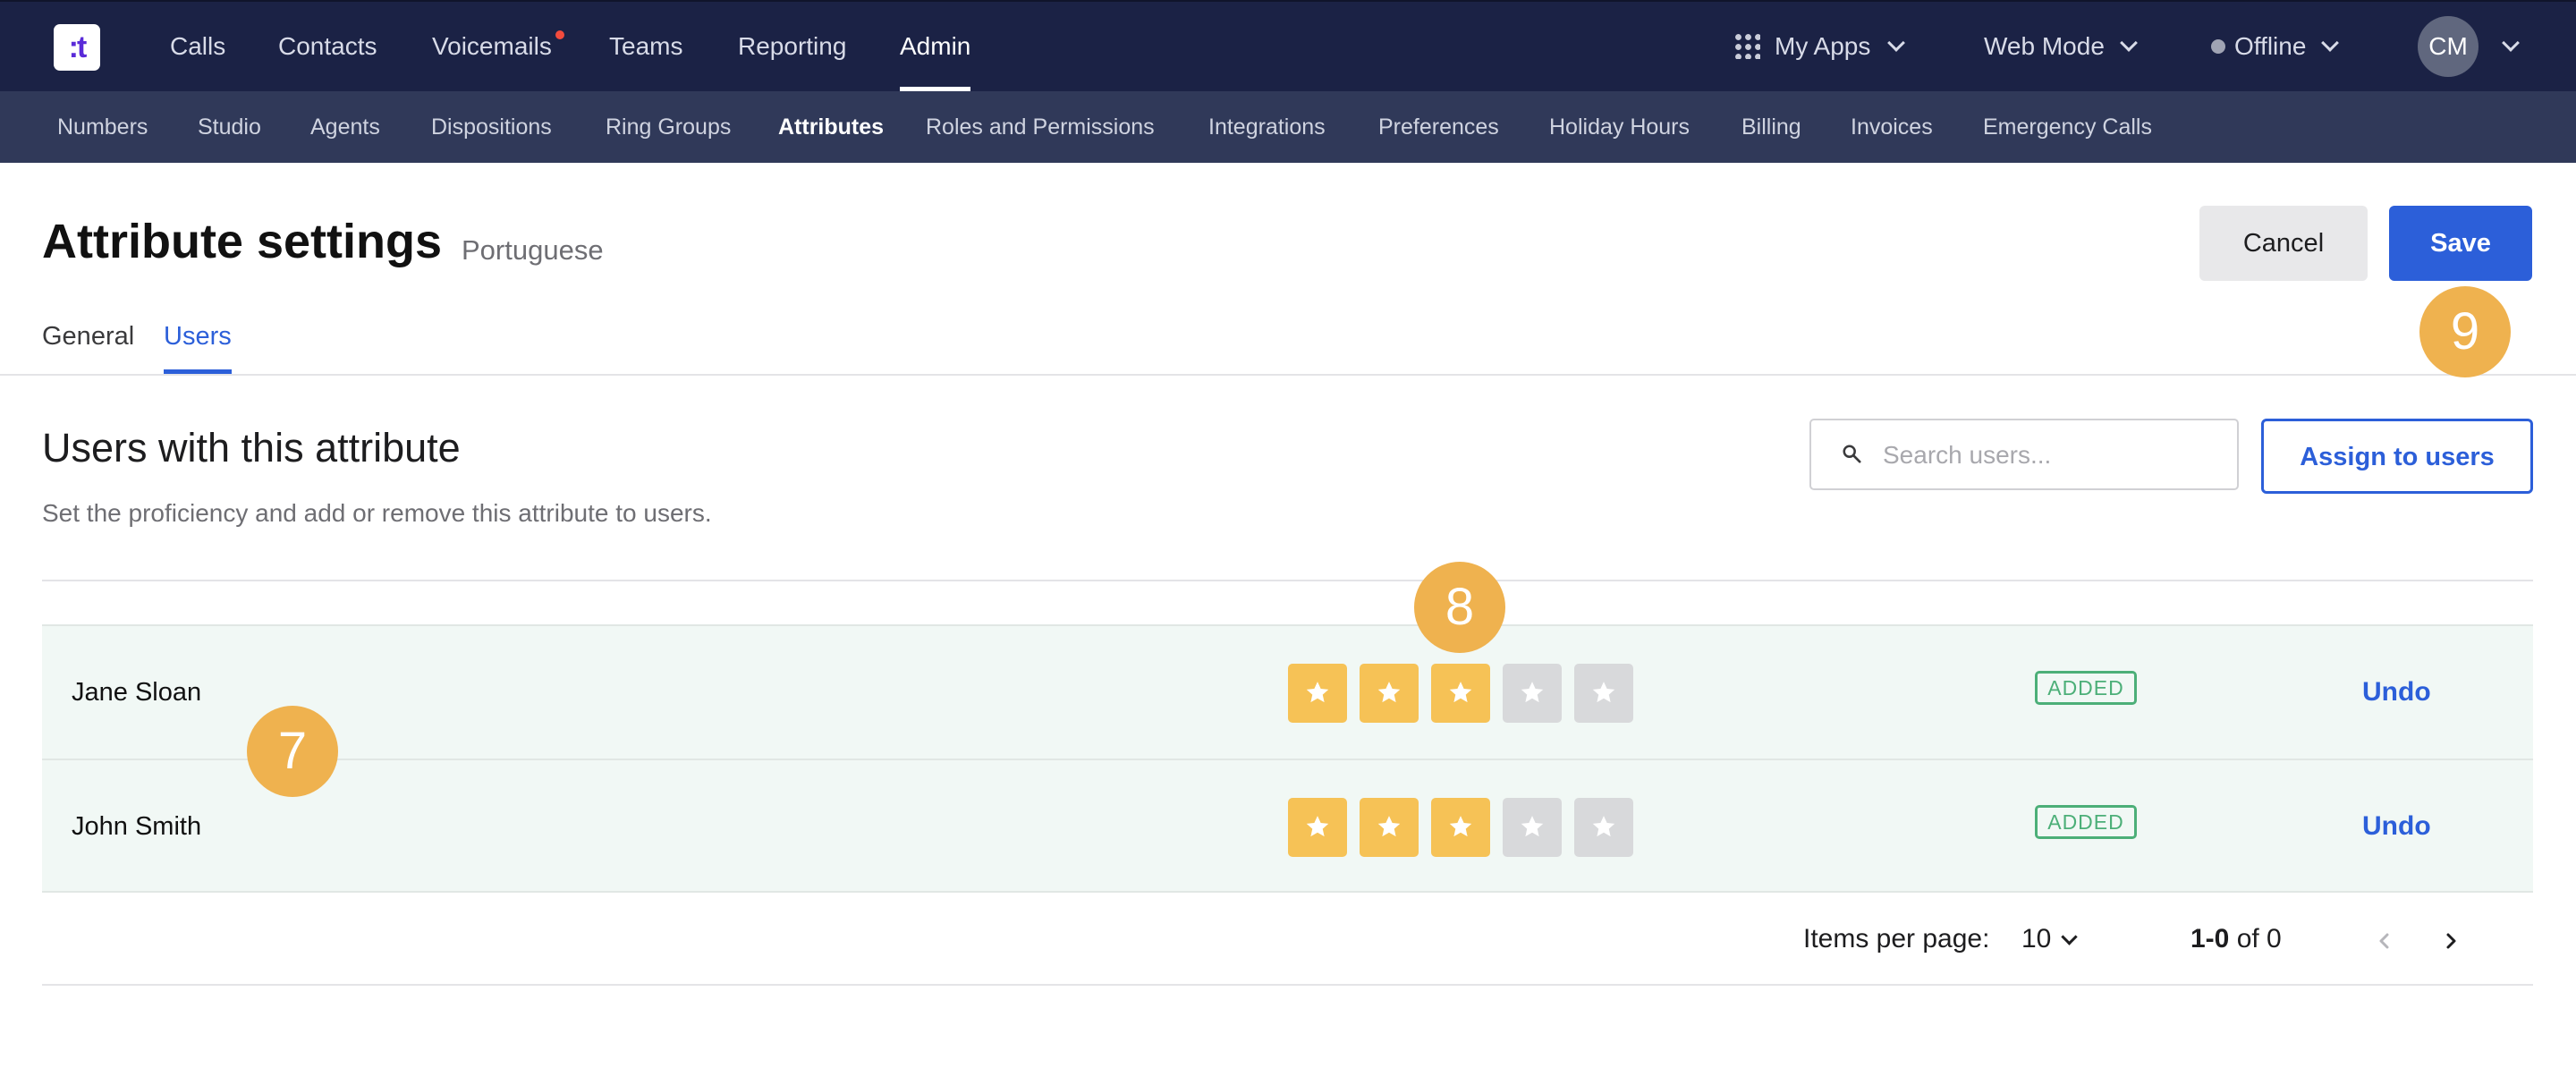 The width and height of the screenshot is (2576, 1068). What do you see at coordinates (2053, 455) in the screenshot?
I see `search-input` at bounding box center [2053, 455].